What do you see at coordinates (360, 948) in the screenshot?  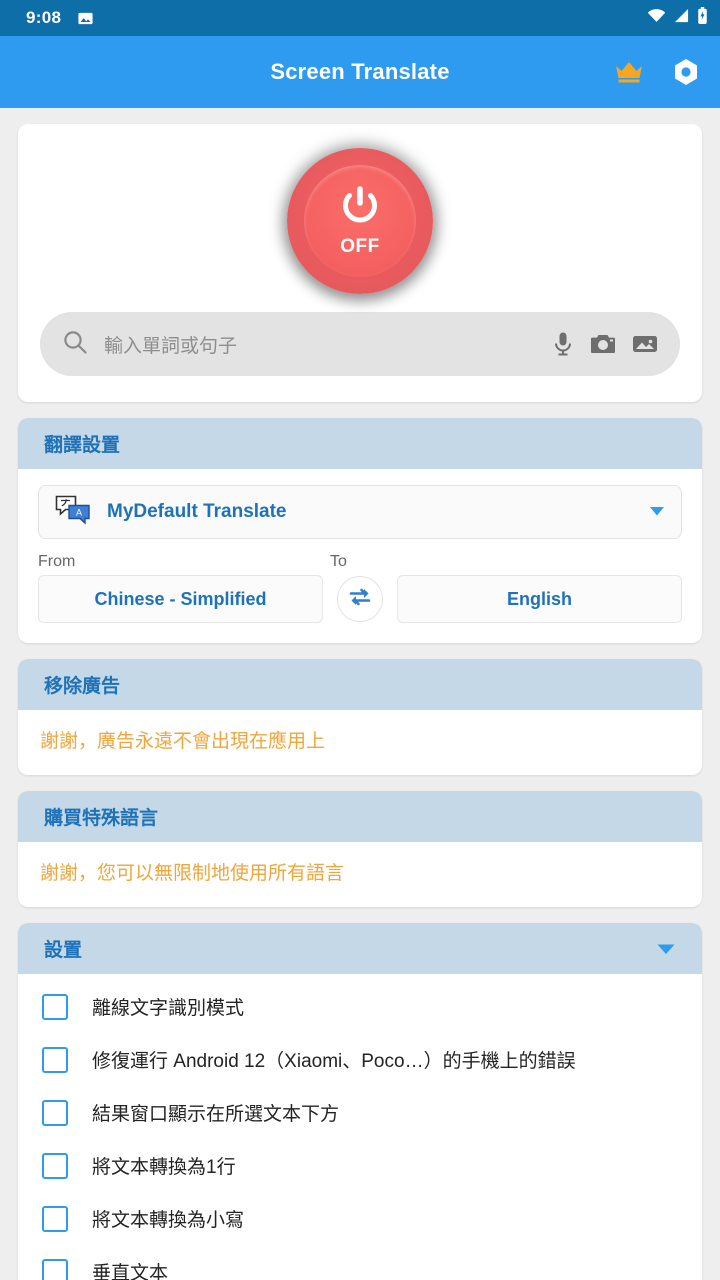 I see `settings-header: 設置` at bounding box center [360, 948].